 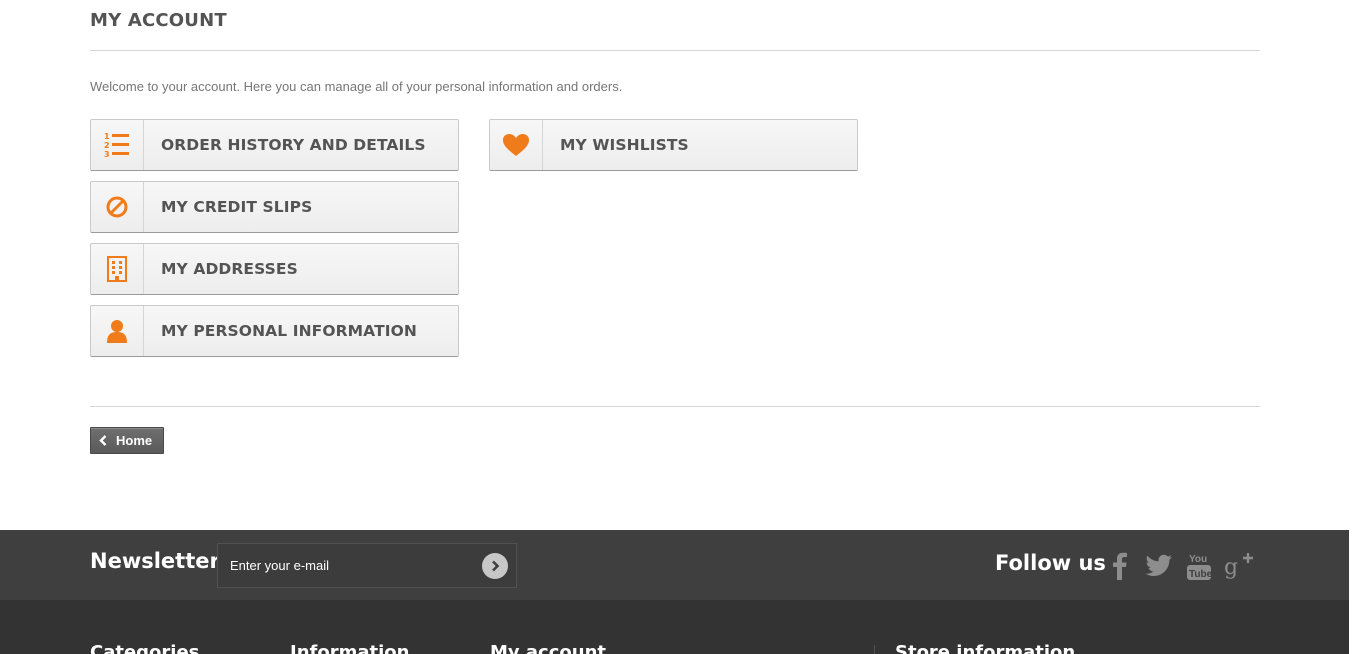 I want to click on credit-slips-button: My credit slips, so click(x=274, y=207).